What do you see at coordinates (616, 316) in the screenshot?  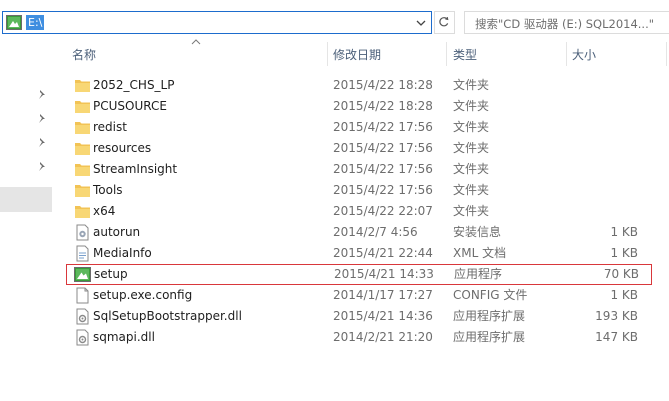 I see `file-size: 193 KB` at bounding box center [616, 316].